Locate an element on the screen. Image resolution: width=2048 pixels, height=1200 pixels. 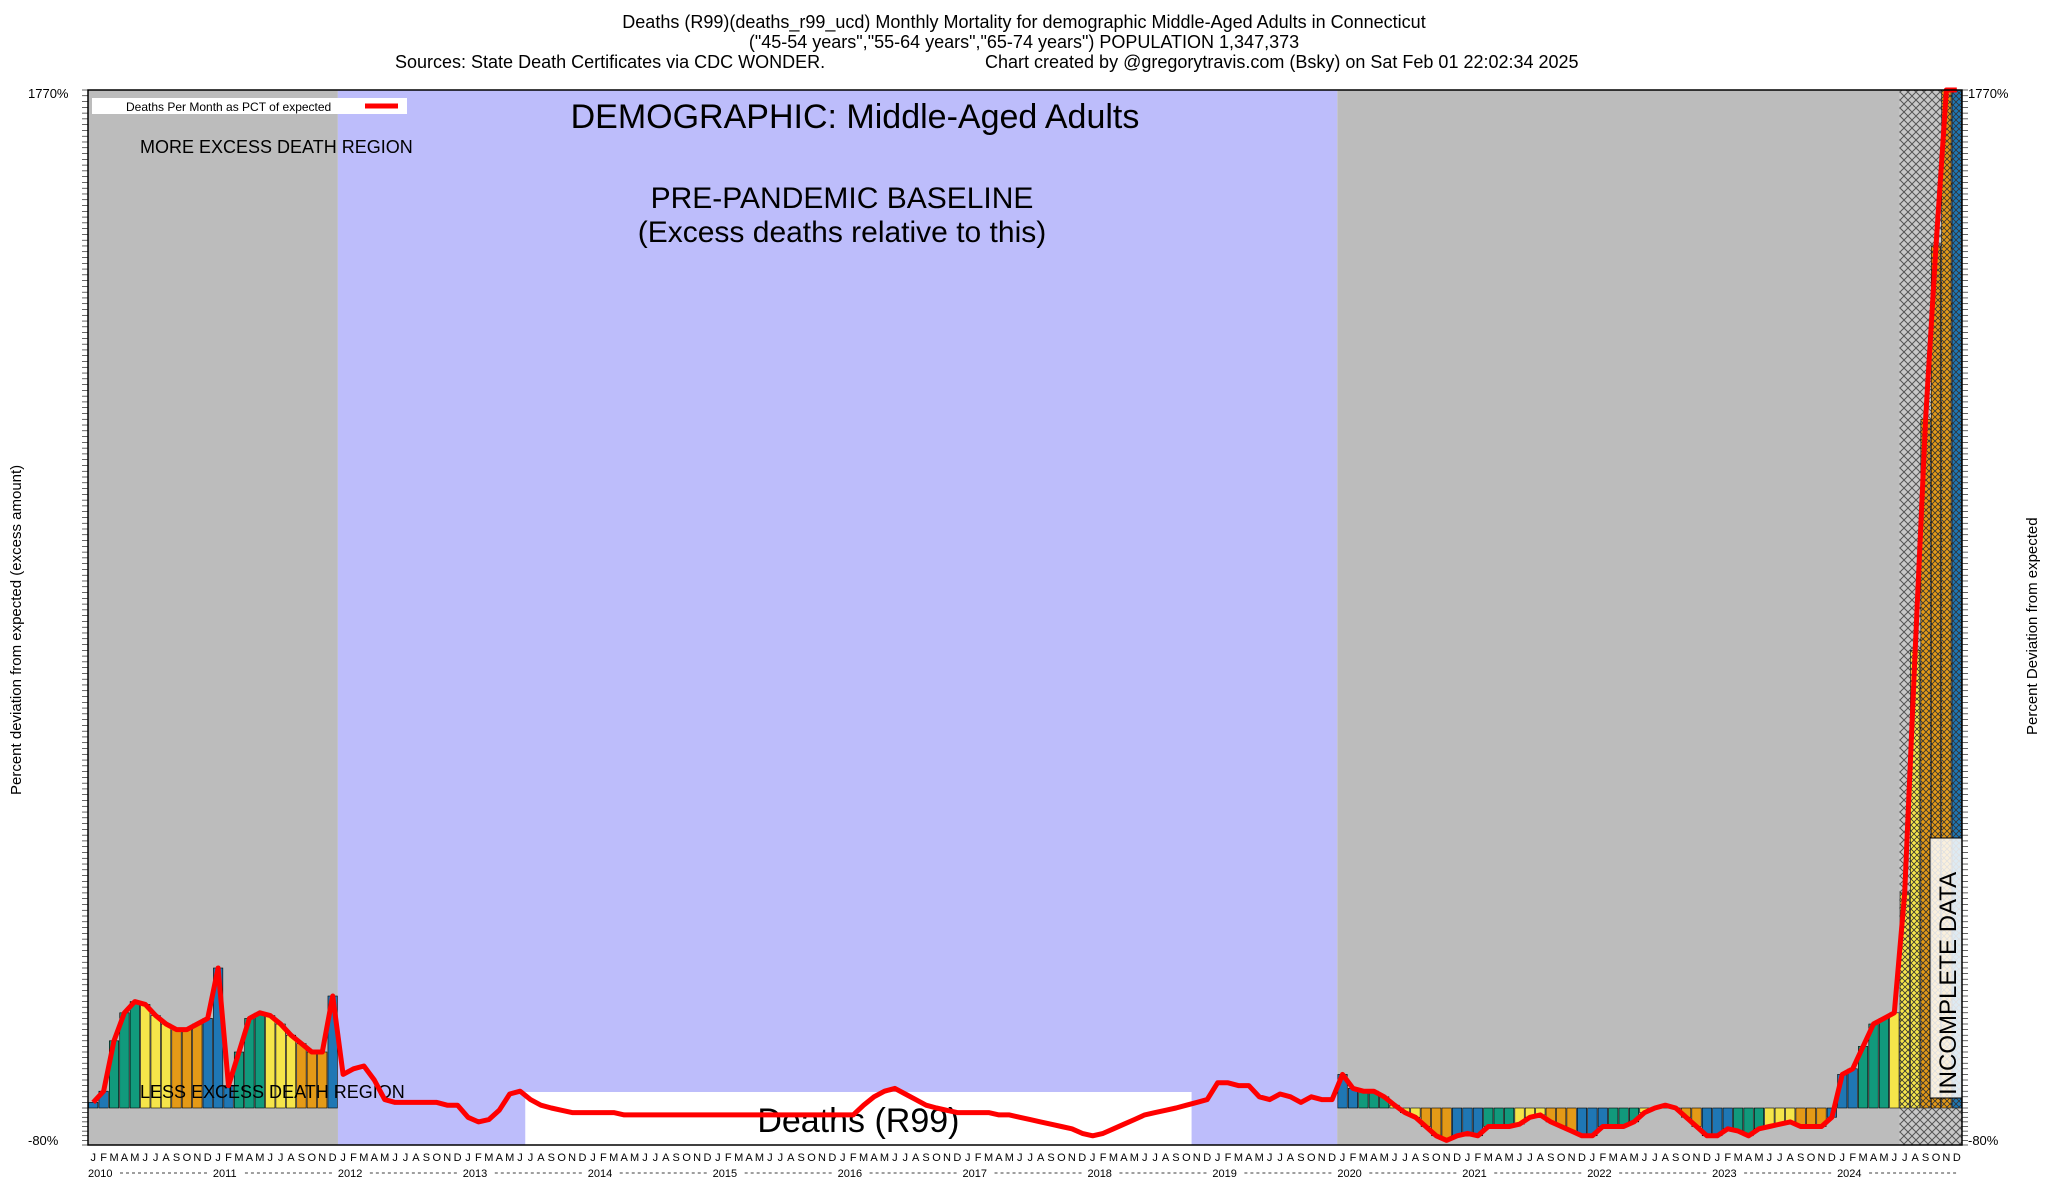
incomplete-label: INCOMPLETE DATA is located at coordinates (1948, 983).